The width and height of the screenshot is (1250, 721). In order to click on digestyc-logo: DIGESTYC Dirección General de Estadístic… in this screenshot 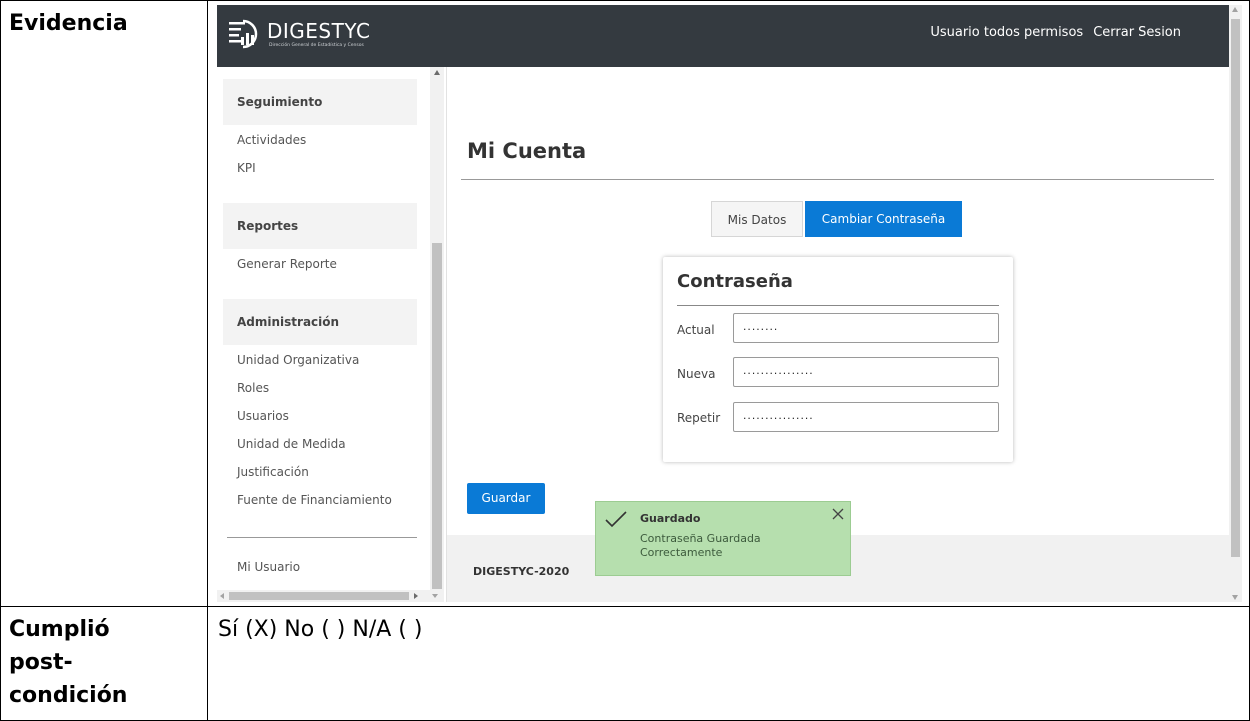, I will do `click(299, 36)`.